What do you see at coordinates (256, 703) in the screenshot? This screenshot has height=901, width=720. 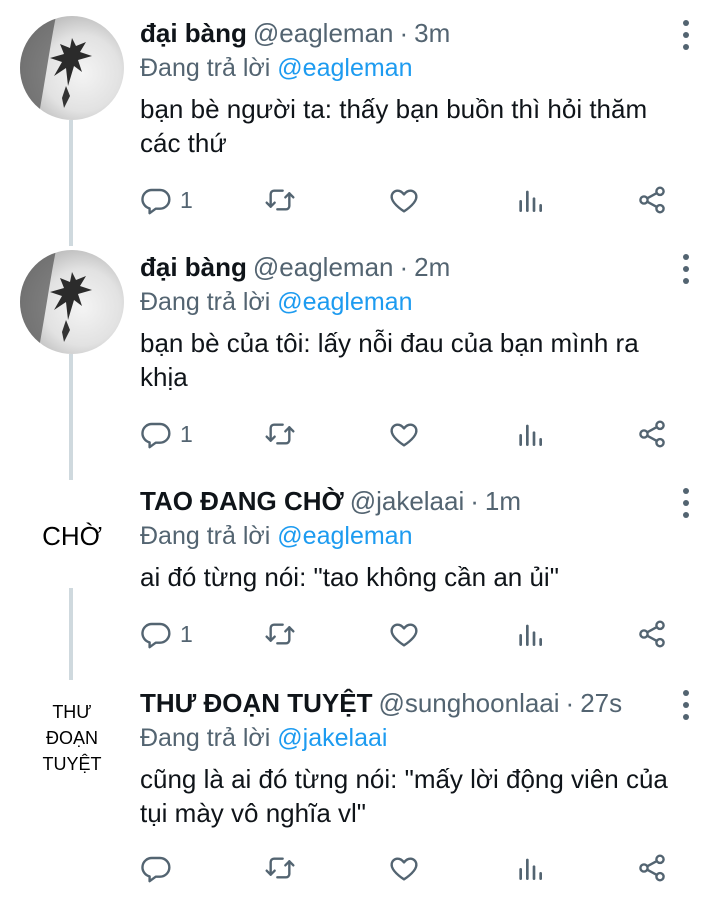 I see `display-name: THƯ ĐOẠN TUYỆT` at bounding box center [256, 703].